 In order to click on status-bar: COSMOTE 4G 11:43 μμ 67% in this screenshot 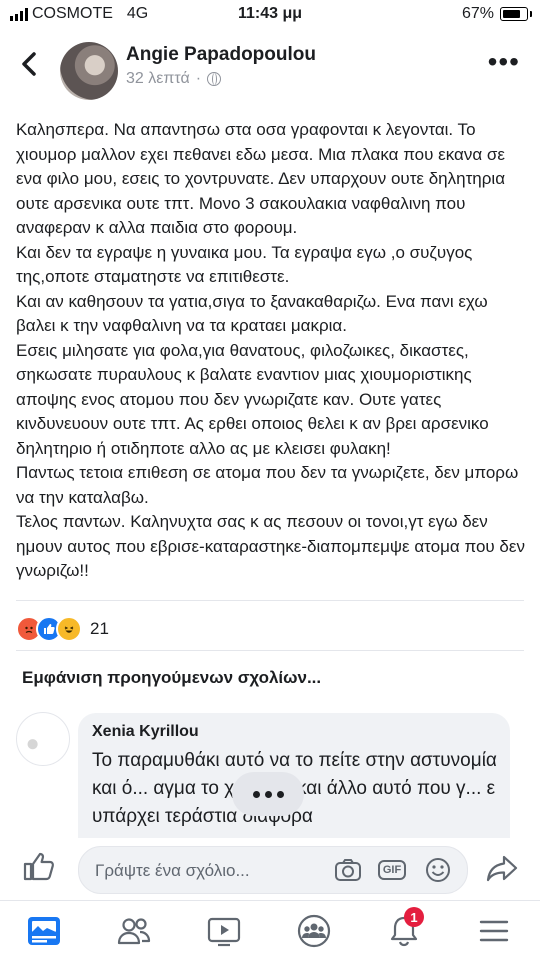, I will do `click(270, 15)`.